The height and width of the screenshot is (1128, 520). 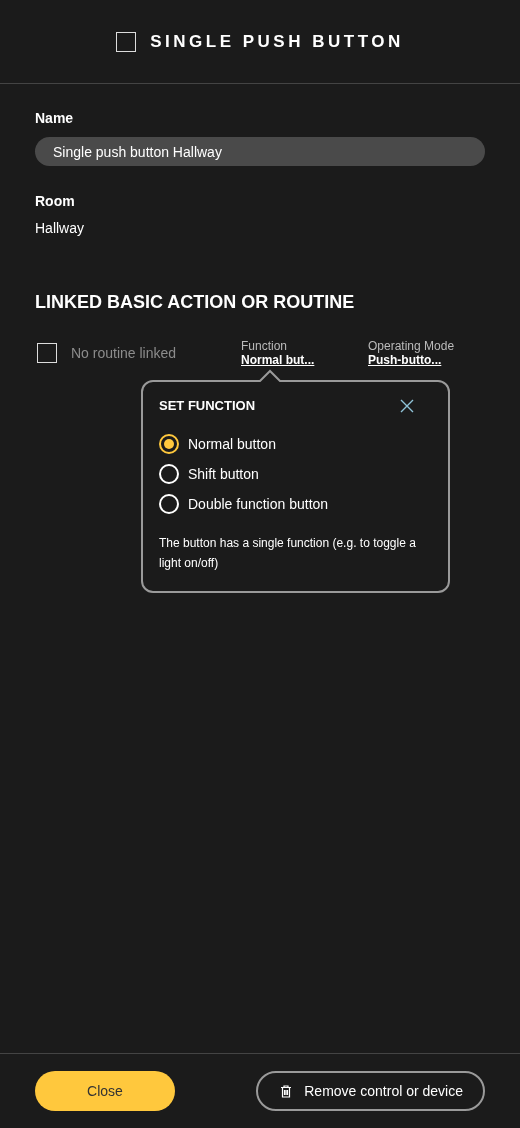 I want to click on setting-label: Operating Mode, so click(x=411, y=346).